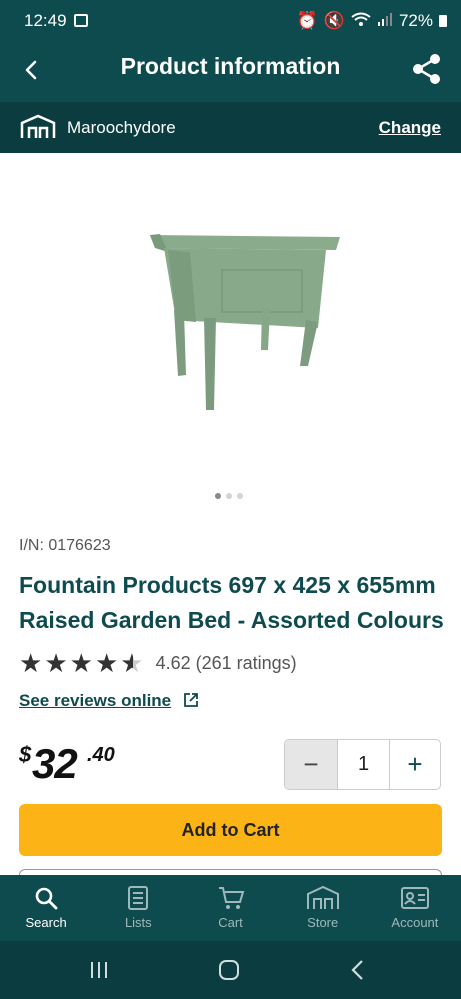  What do you see at coordinates (81, 20) in the screenshot?
I see `gallery-notification-icon` at bounding box center [81, 20].